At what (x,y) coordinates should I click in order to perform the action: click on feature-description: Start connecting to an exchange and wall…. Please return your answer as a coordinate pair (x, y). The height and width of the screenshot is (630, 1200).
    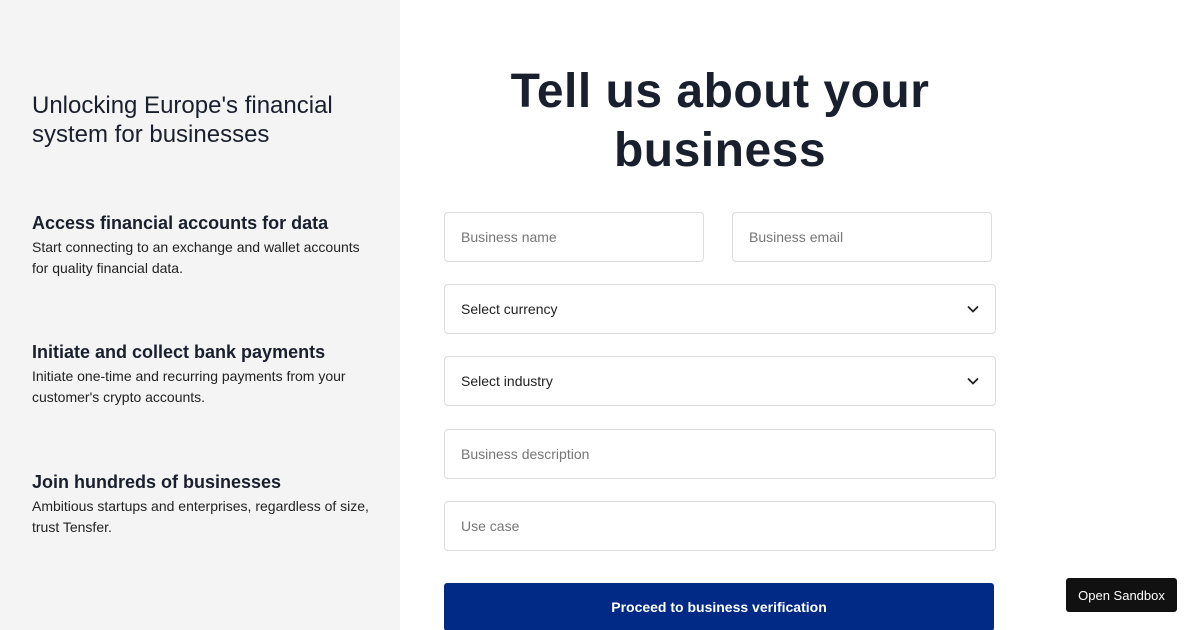
    Looking at the image, I should click on (196, 257).